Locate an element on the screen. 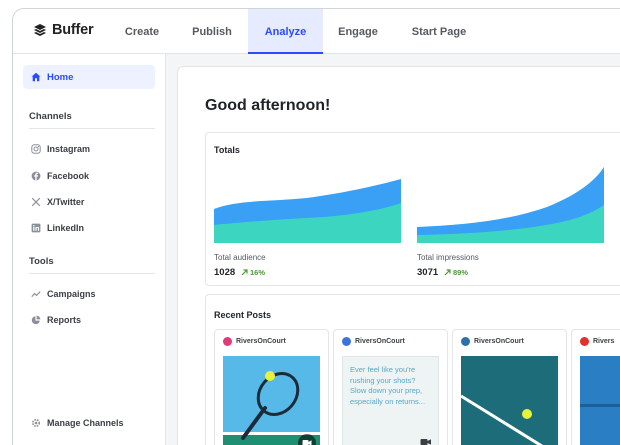 The image size is (620, 445). sidebar-item-label: X/Twitter is located at coordinates (66, 202).